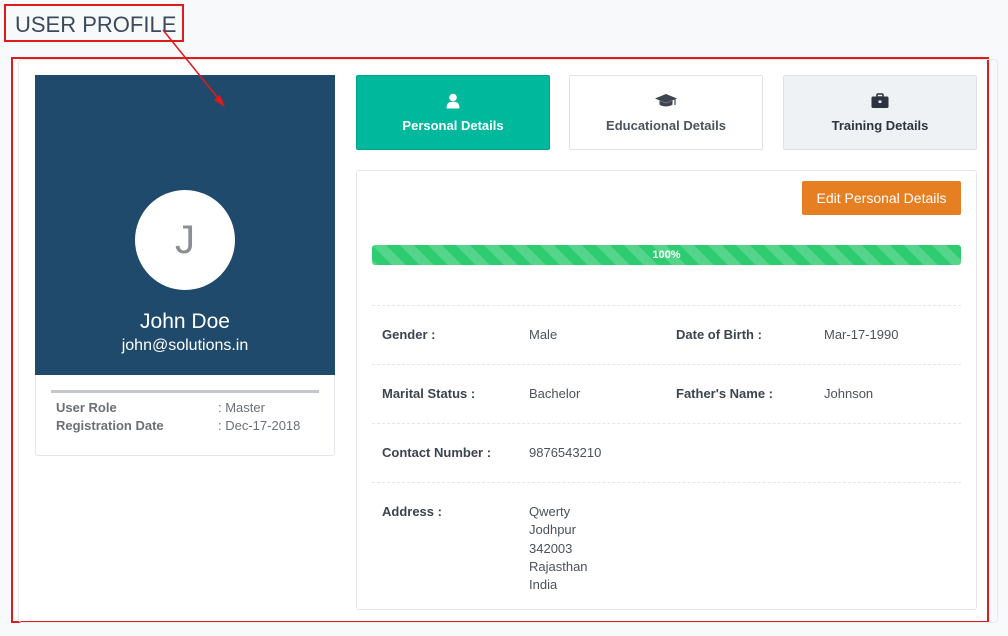  I want to click on fathers-name-label: Father's Name :, so click(725, 393).